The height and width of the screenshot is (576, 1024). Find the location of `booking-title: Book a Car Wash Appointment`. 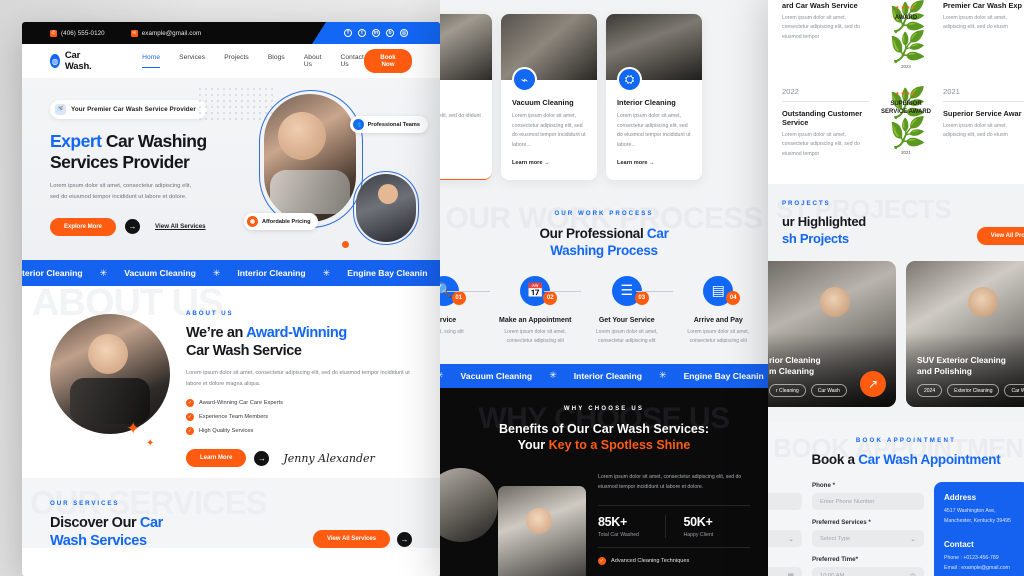

booking-title: Book a Car Wash Appointment is located at coordinates (896, 459).